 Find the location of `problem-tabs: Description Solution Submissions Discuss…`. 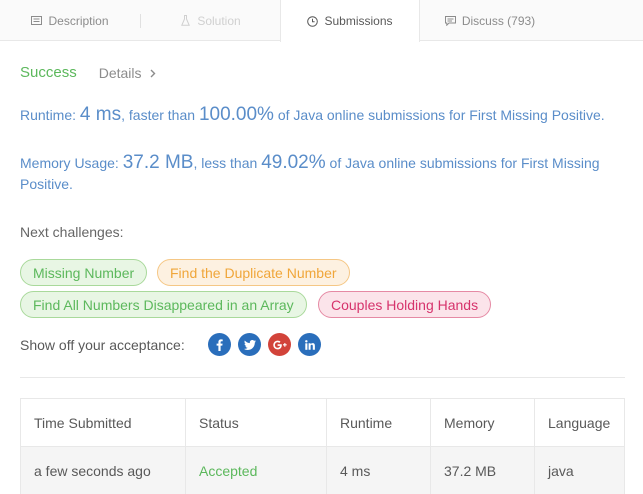

problem-tabs: Description Solution Submissions Discuss… is located at coordinates (321, 21).